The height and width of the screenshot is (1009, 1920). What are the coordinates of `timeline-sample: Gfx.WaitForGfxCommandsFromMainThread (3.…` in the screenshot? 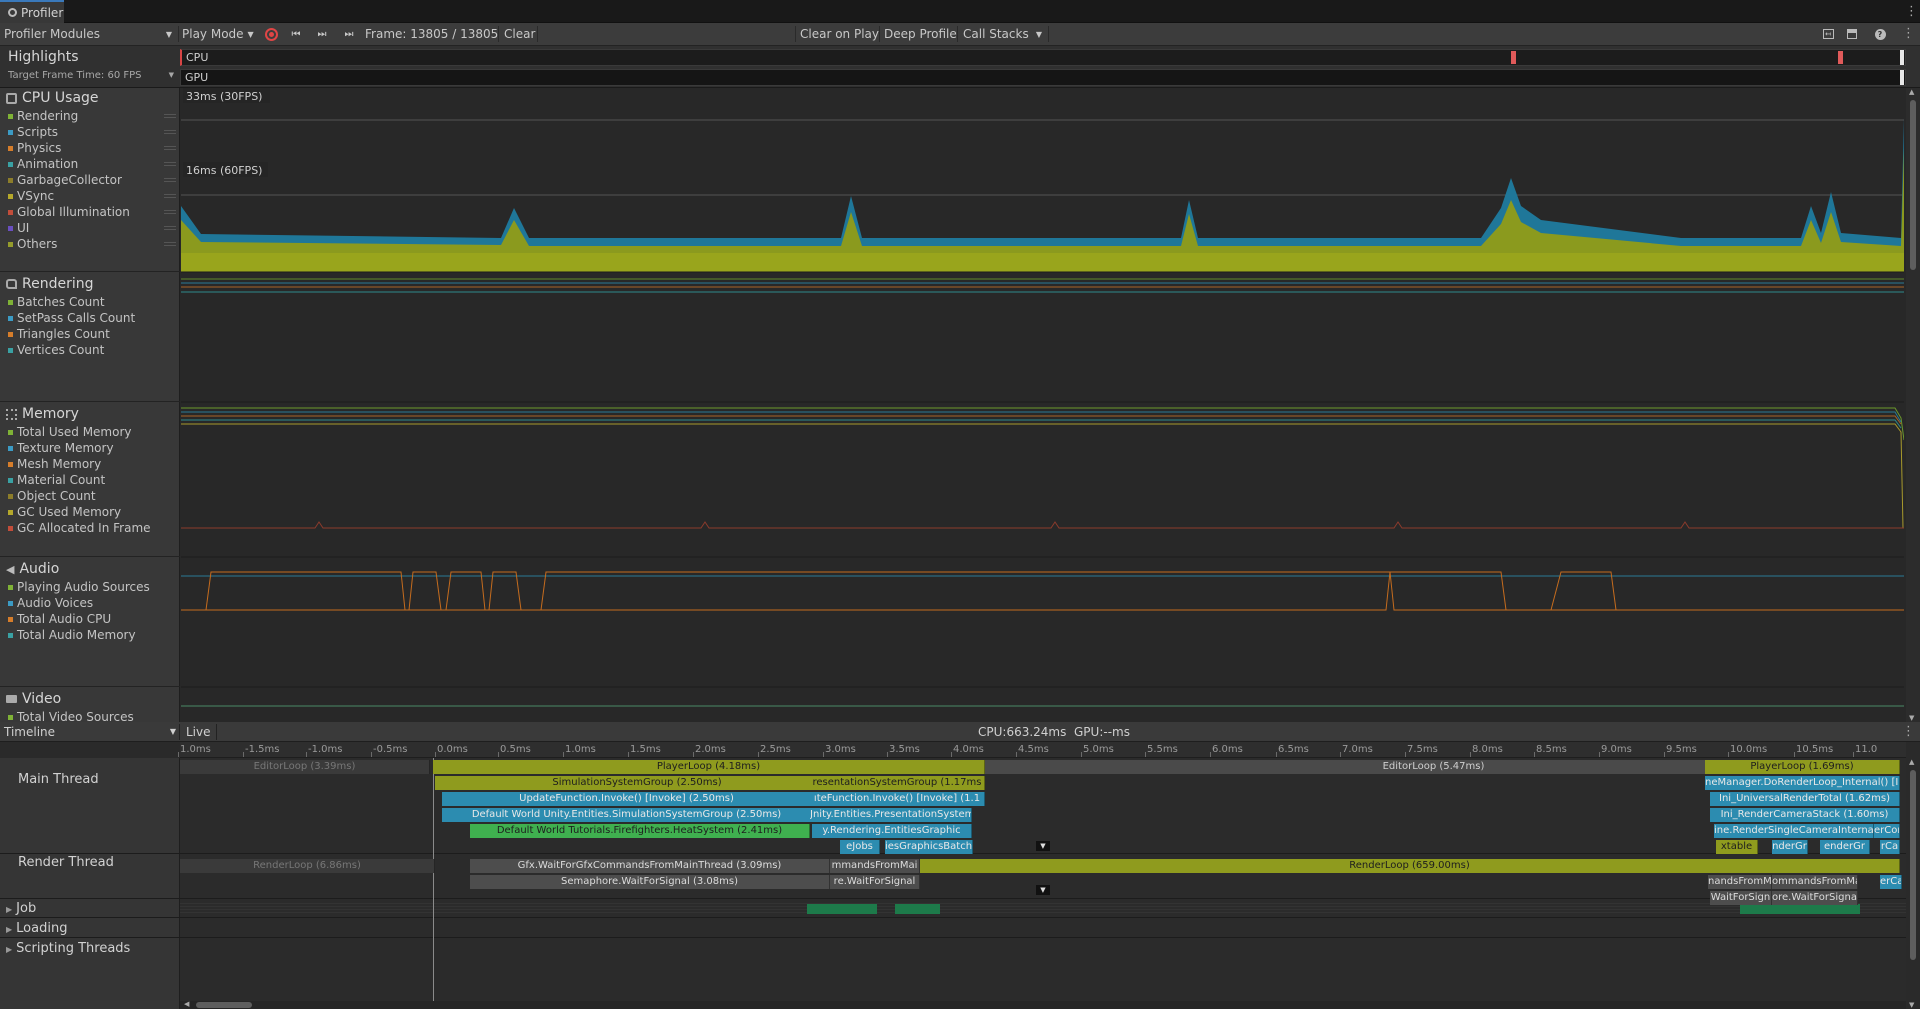 It's located at (650, 866).